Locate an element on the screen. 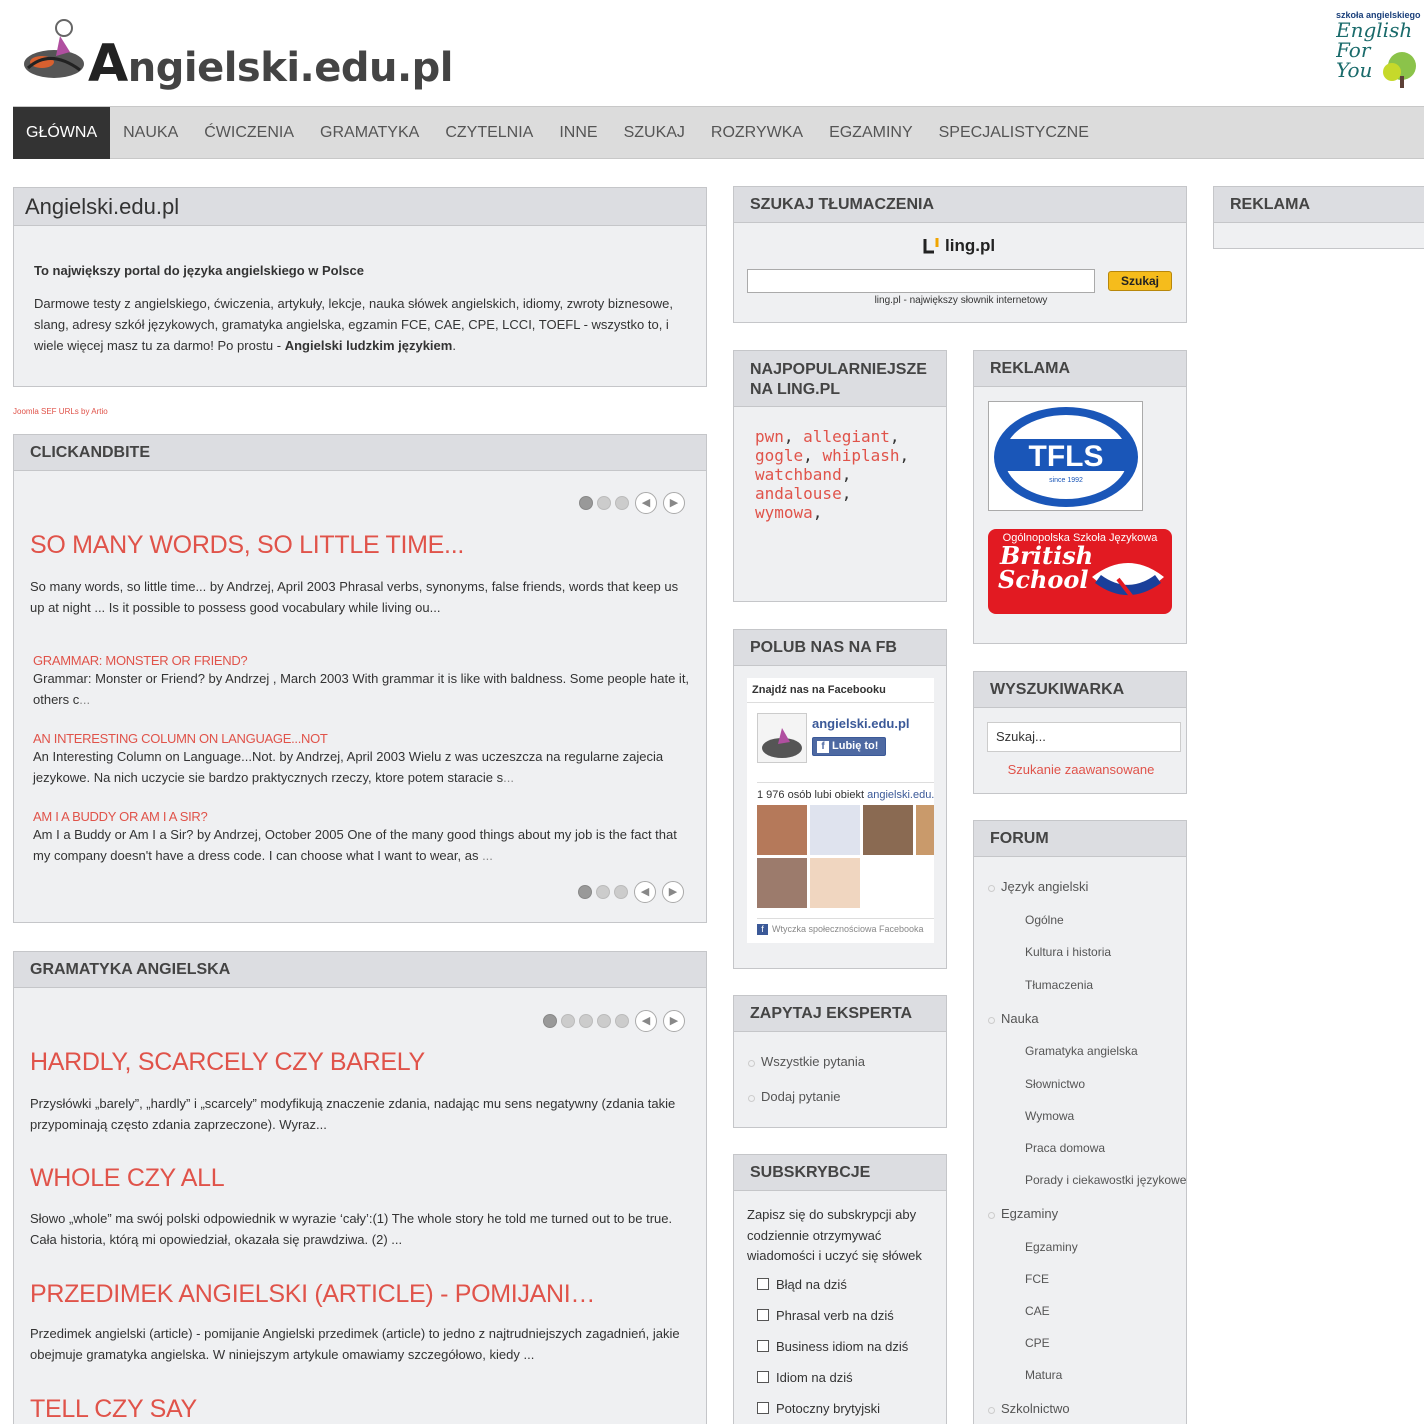 The height and width of the screenshot is (1424, 1424). subscription-option: Potoczny brytyjski is located at coordinates (840, 1408).